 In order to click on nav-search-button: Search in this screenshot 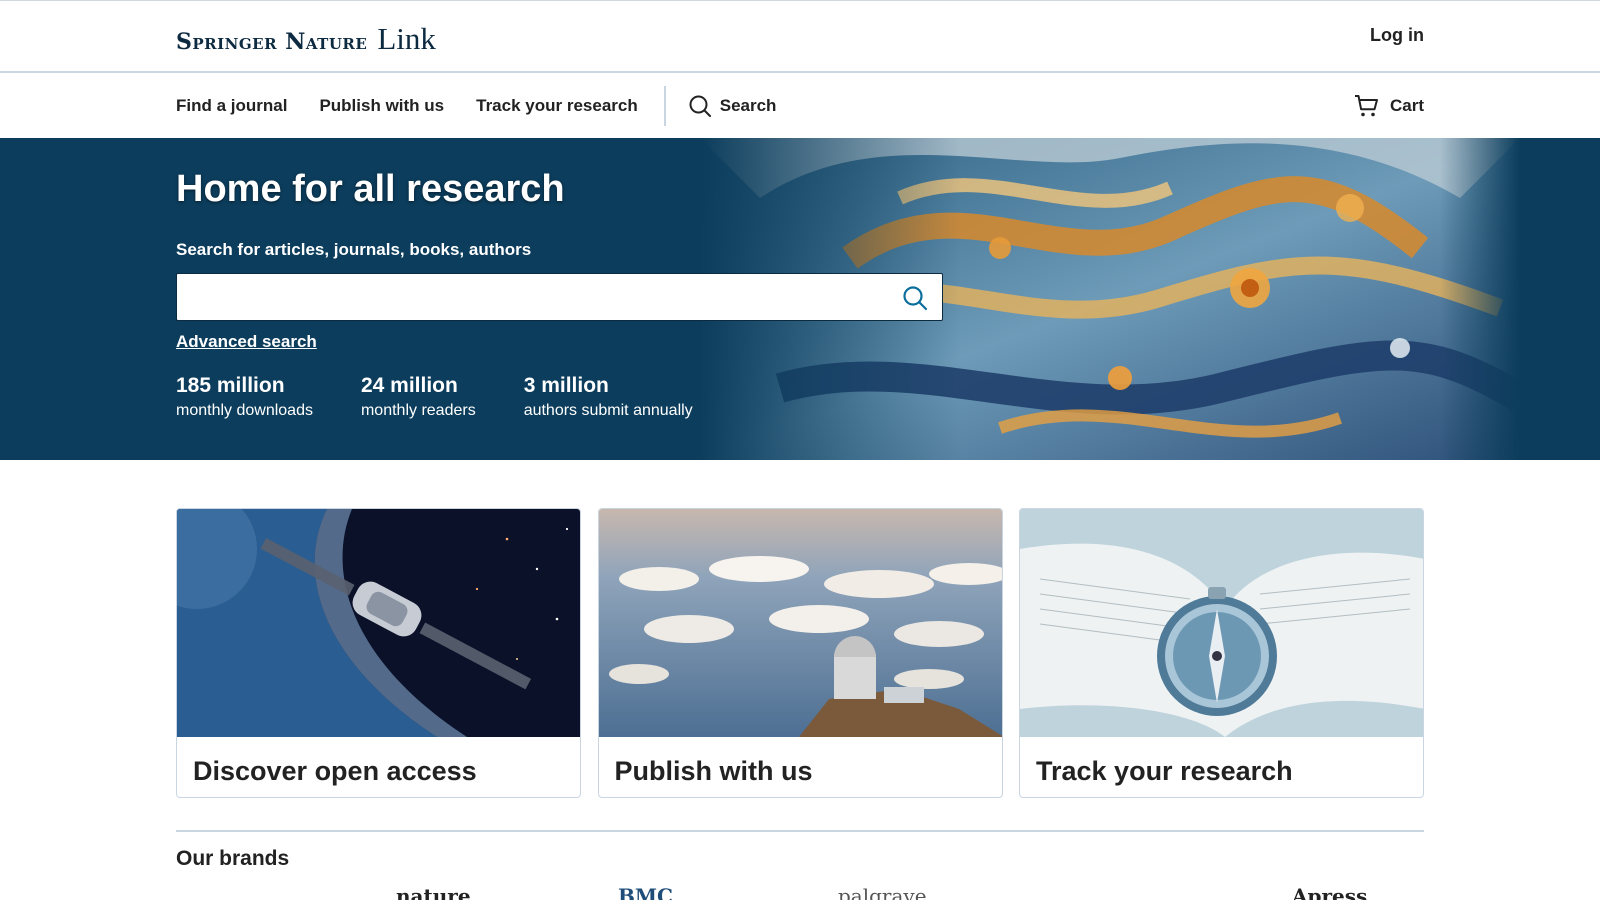, I will do `click(732, 106)`.